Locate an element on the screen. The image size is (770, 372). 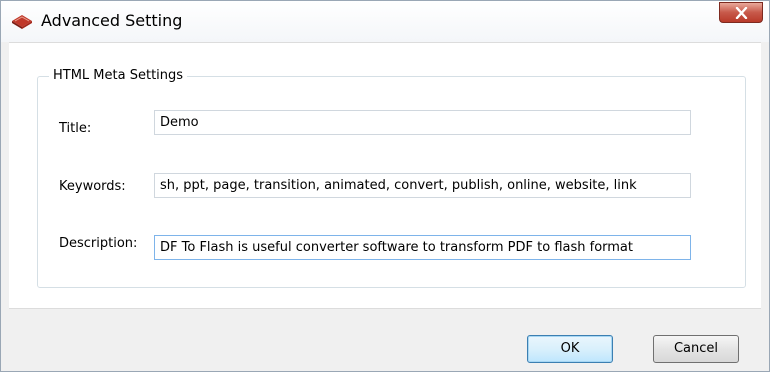
close-button is located at coordinates (741, 12).